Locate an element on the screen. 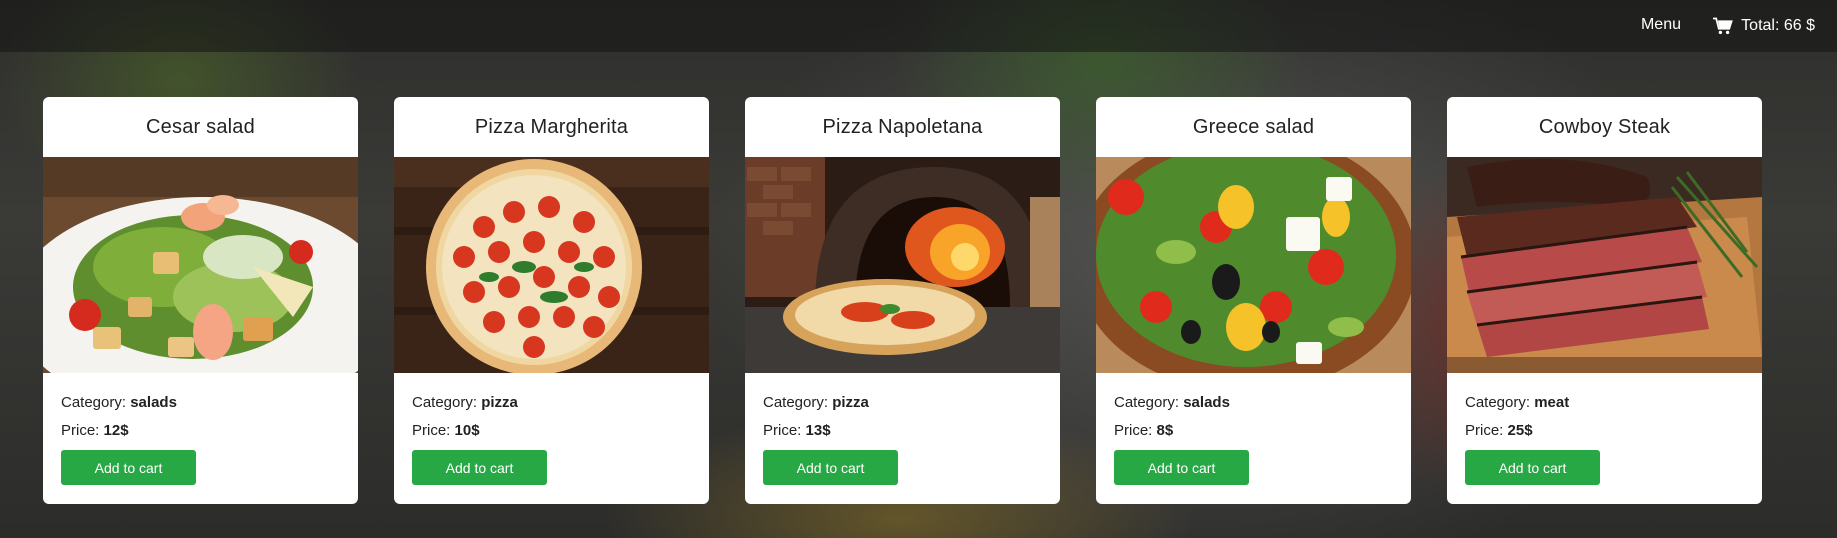 Image resolution: width=1837 pixels, height=538 pixels. product-price: Price: 13$ is located at coordinates (797, 430).